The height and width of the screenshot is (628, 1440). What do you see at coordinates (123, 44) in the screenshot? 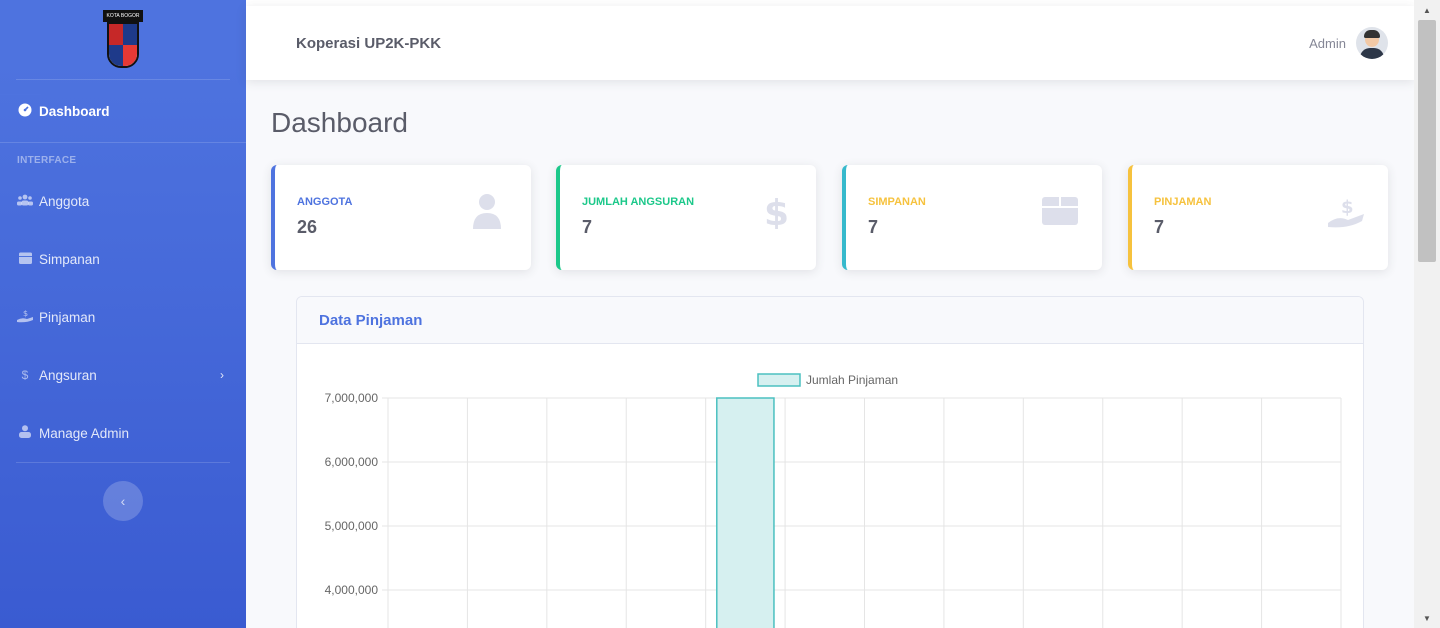
I see `logo-shield-icon` at bounding box center [123, 44].